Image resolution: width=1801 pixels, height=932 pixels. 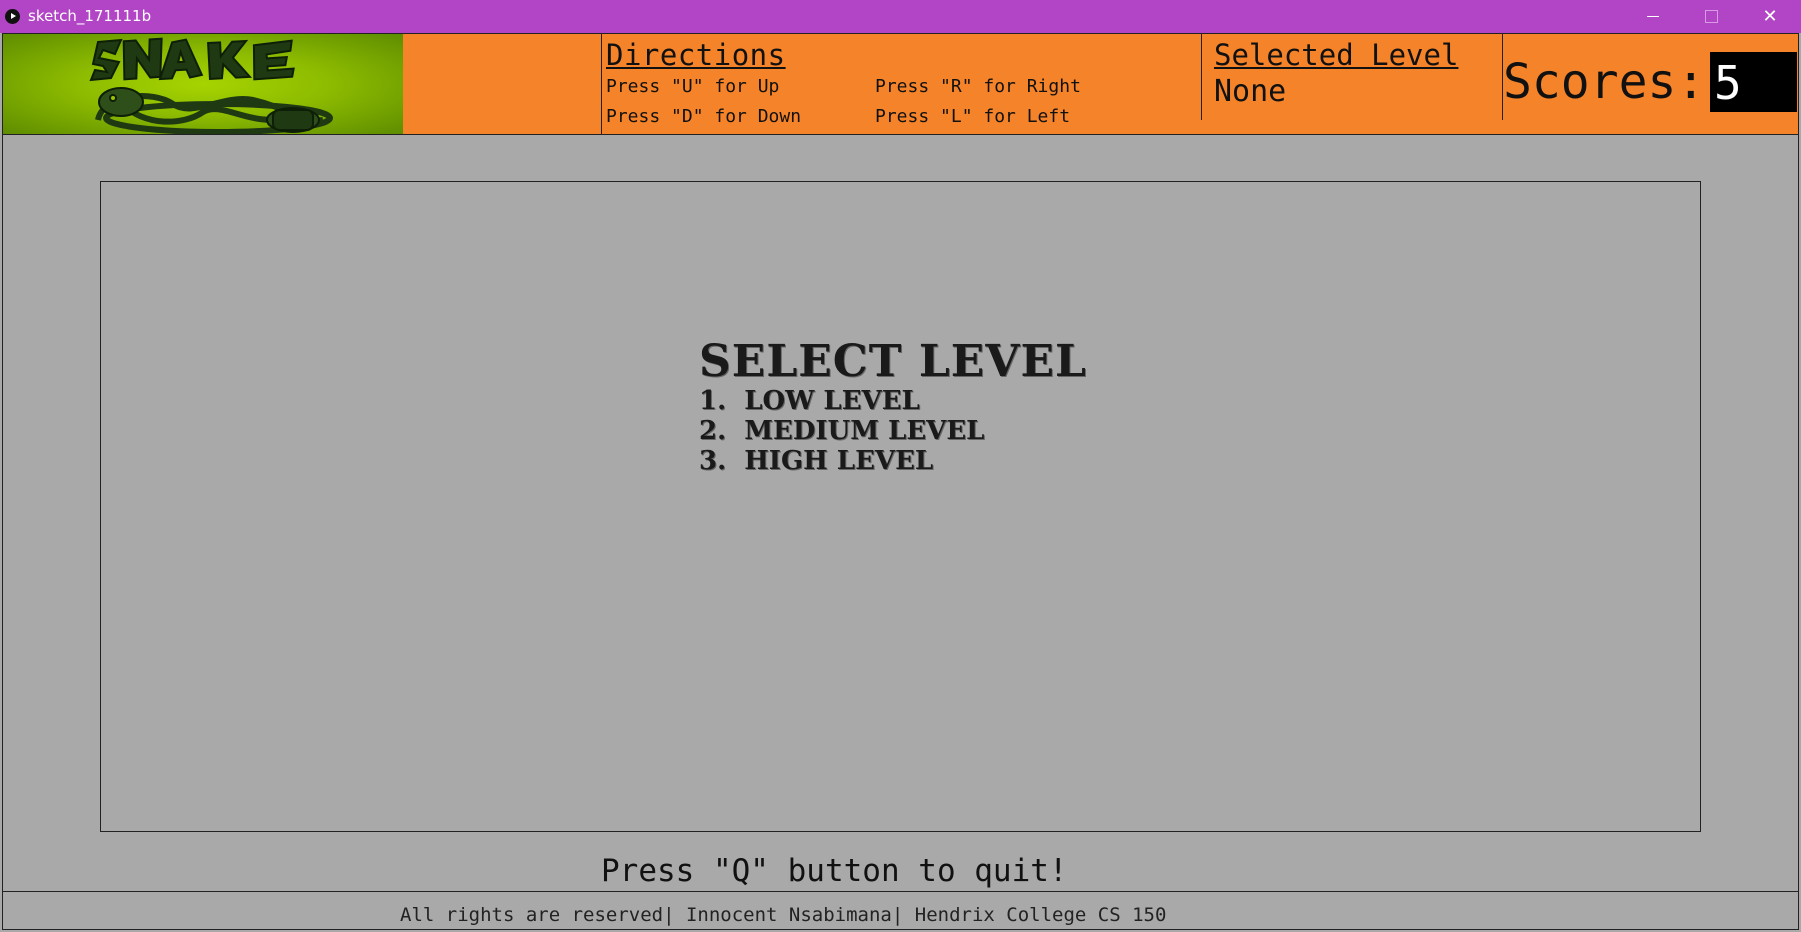 What do you see at coordinates (90, 16) in the screenshot?
I see `window-title: sketch_171111b` at bounding box center [90, 16].